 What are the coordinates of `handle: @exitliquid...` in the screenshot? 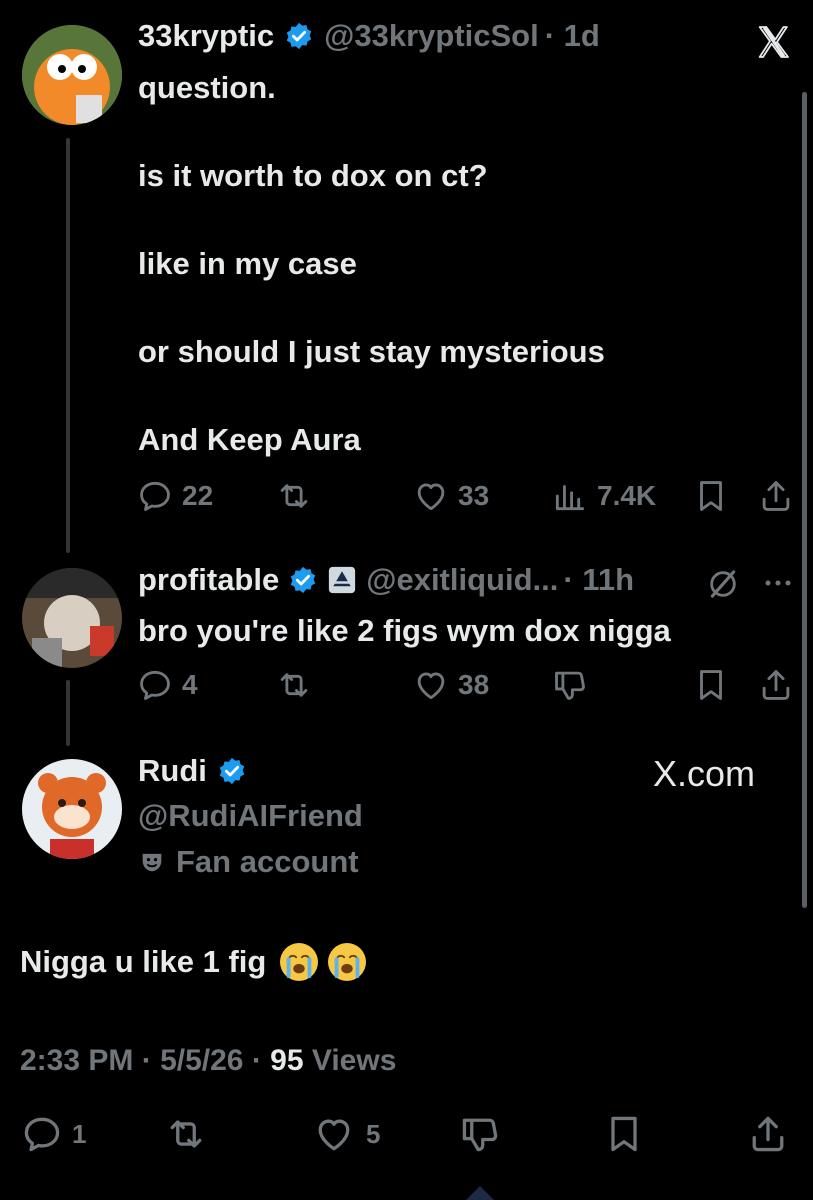 It's located at (462, 580).